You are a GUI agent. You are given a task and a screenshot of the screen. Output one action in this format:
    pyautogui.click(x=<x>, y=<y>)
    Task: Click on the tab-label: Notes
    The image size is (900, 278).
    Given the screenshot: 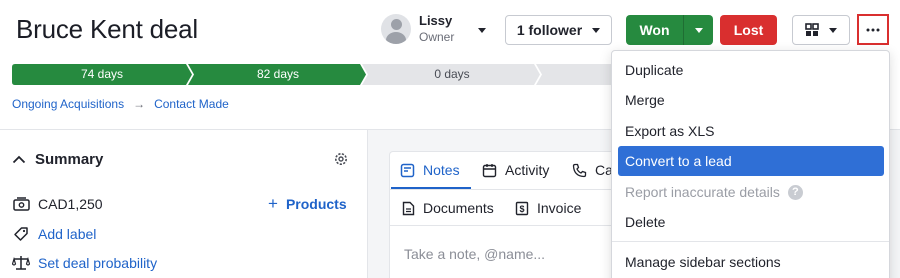 What is the action you would take?
    pyautogui.click(x=441, y=170)
    